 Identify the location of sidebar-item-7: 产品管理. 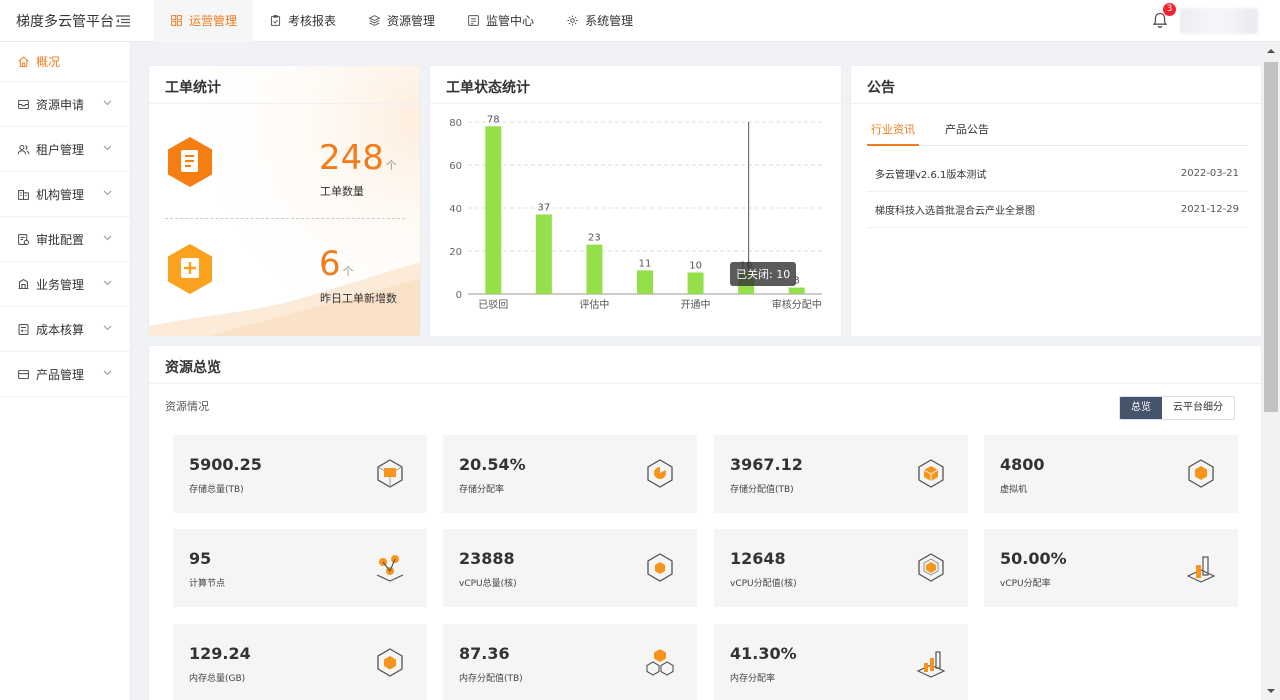
(65, 374).